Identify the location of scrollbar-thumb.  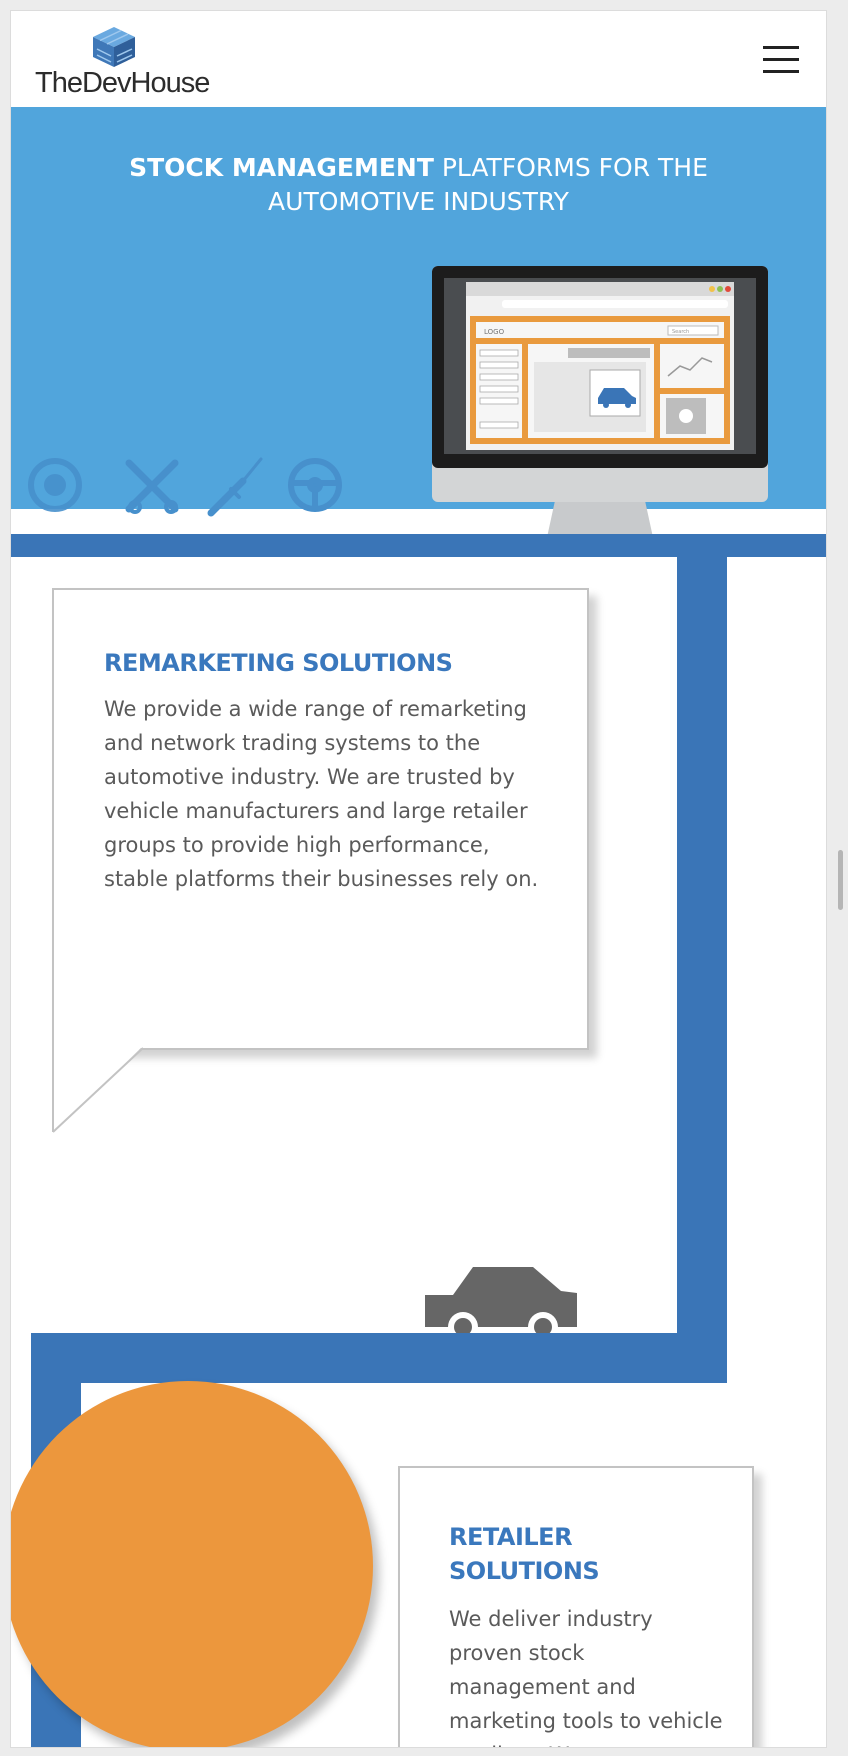
(840, 880).